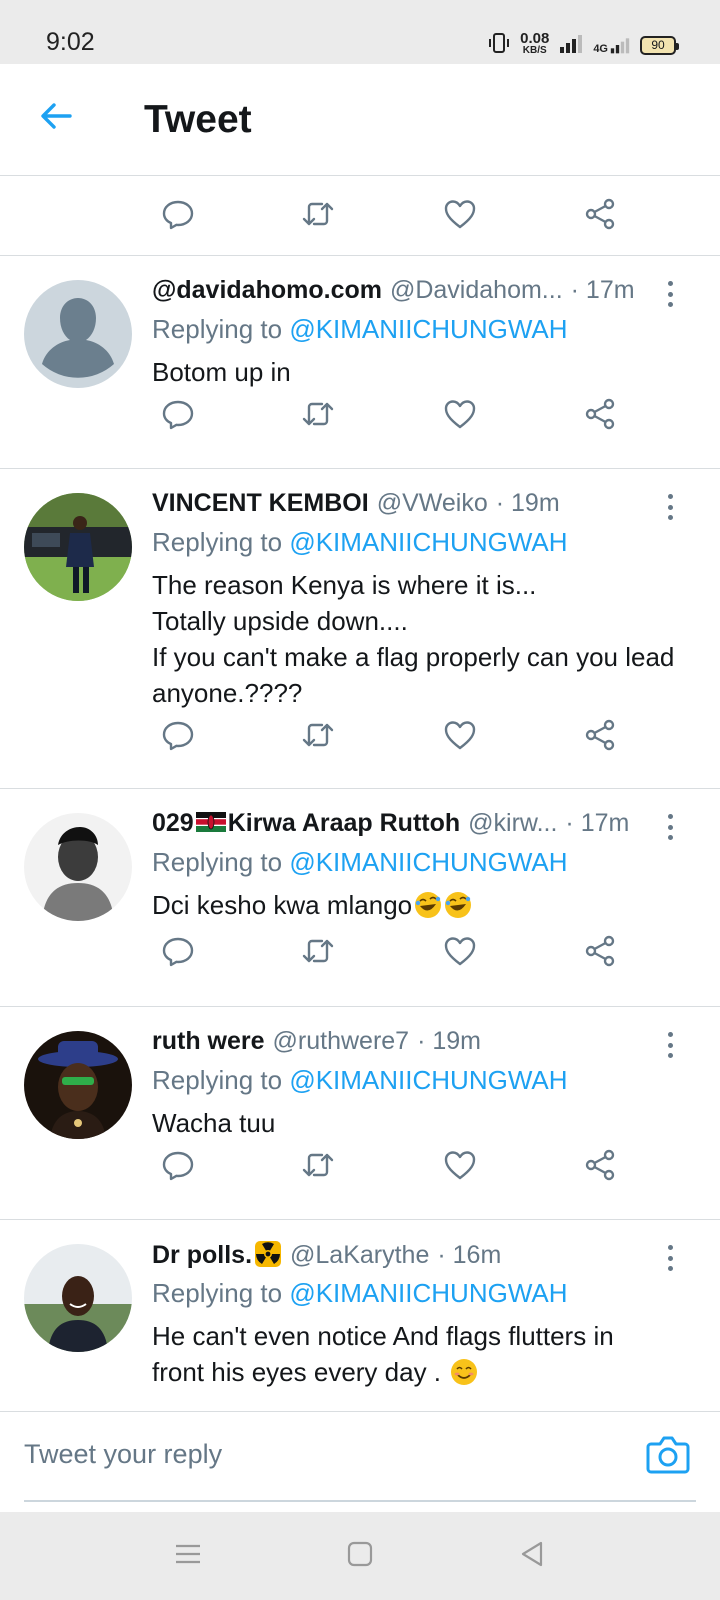 This screenshot has height=1600, width=720. What do you see at coordinates (464, 1372) in the screenshot?
I see `smiling-face-emoji` at bounding box center [464, 1372].